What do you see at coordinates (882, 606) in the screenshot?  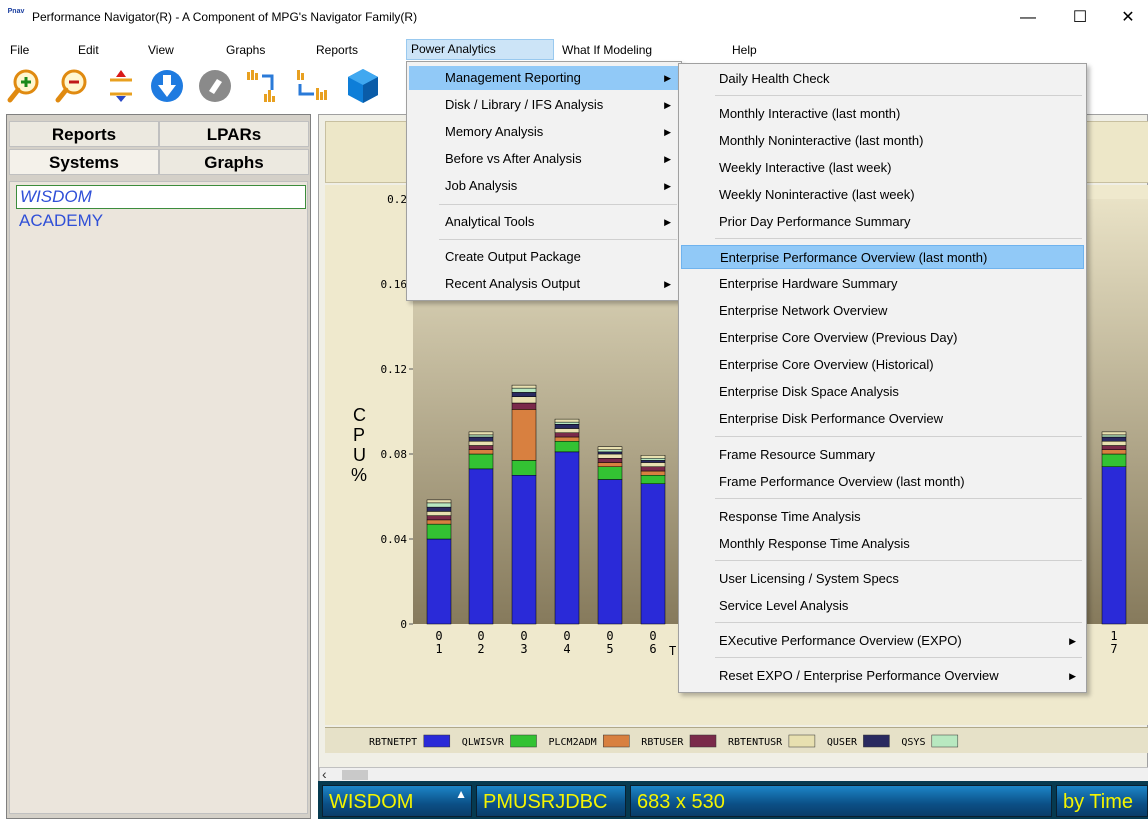 I see `submenu-service-level-analysis: Service Level Analysis` at bounding box center [882, 606].